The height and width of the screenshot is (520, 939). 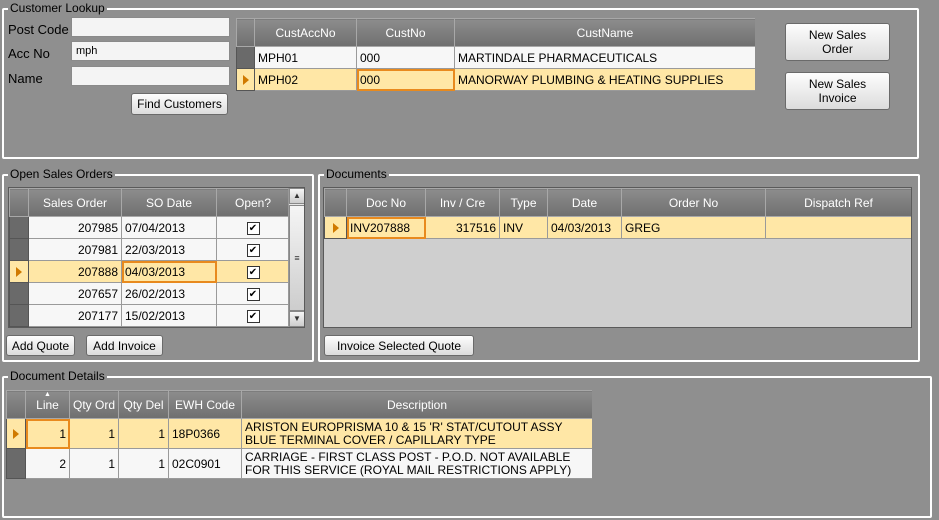 I want to click on col-date: Date, so click(x=584, y=202).